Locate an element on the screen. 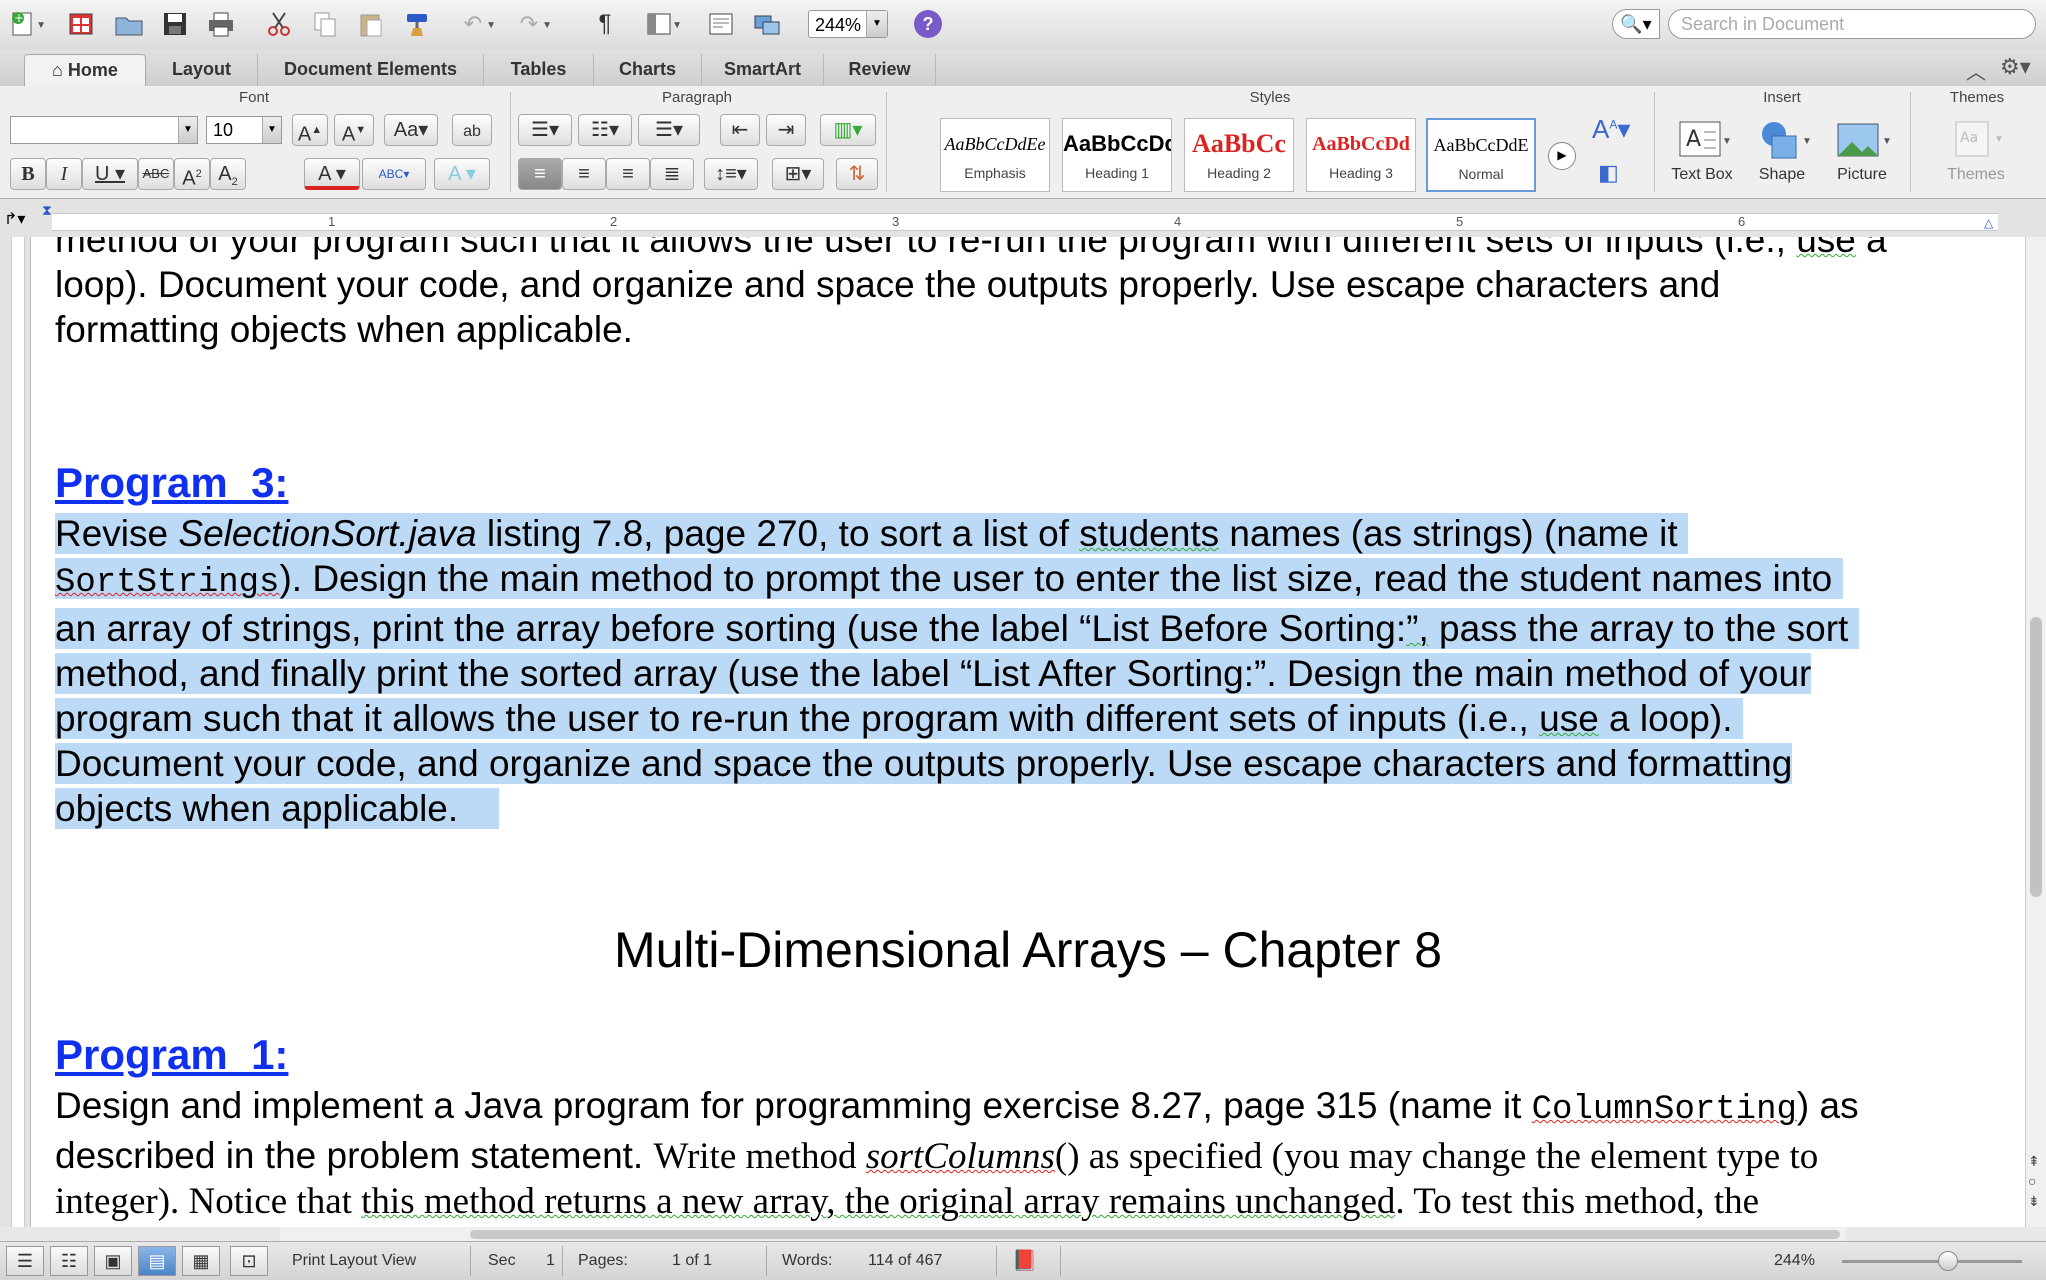  open-folder-icon is located at coordinates (129, 24).